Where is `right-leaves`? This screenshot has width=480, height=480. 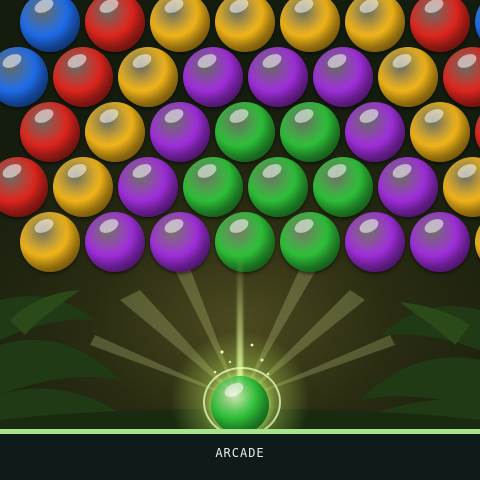
right-leaves is located at coordinates (410, 366).